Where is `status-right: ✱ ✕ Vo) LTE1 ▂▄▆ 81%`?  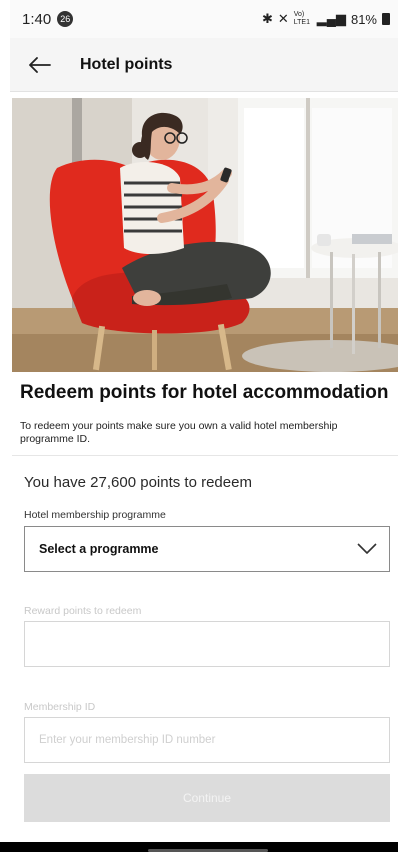 status-right: ✱ ✕ Vo) LTE1 ▂▄▆ 81% is located at coordinates (326, 19).